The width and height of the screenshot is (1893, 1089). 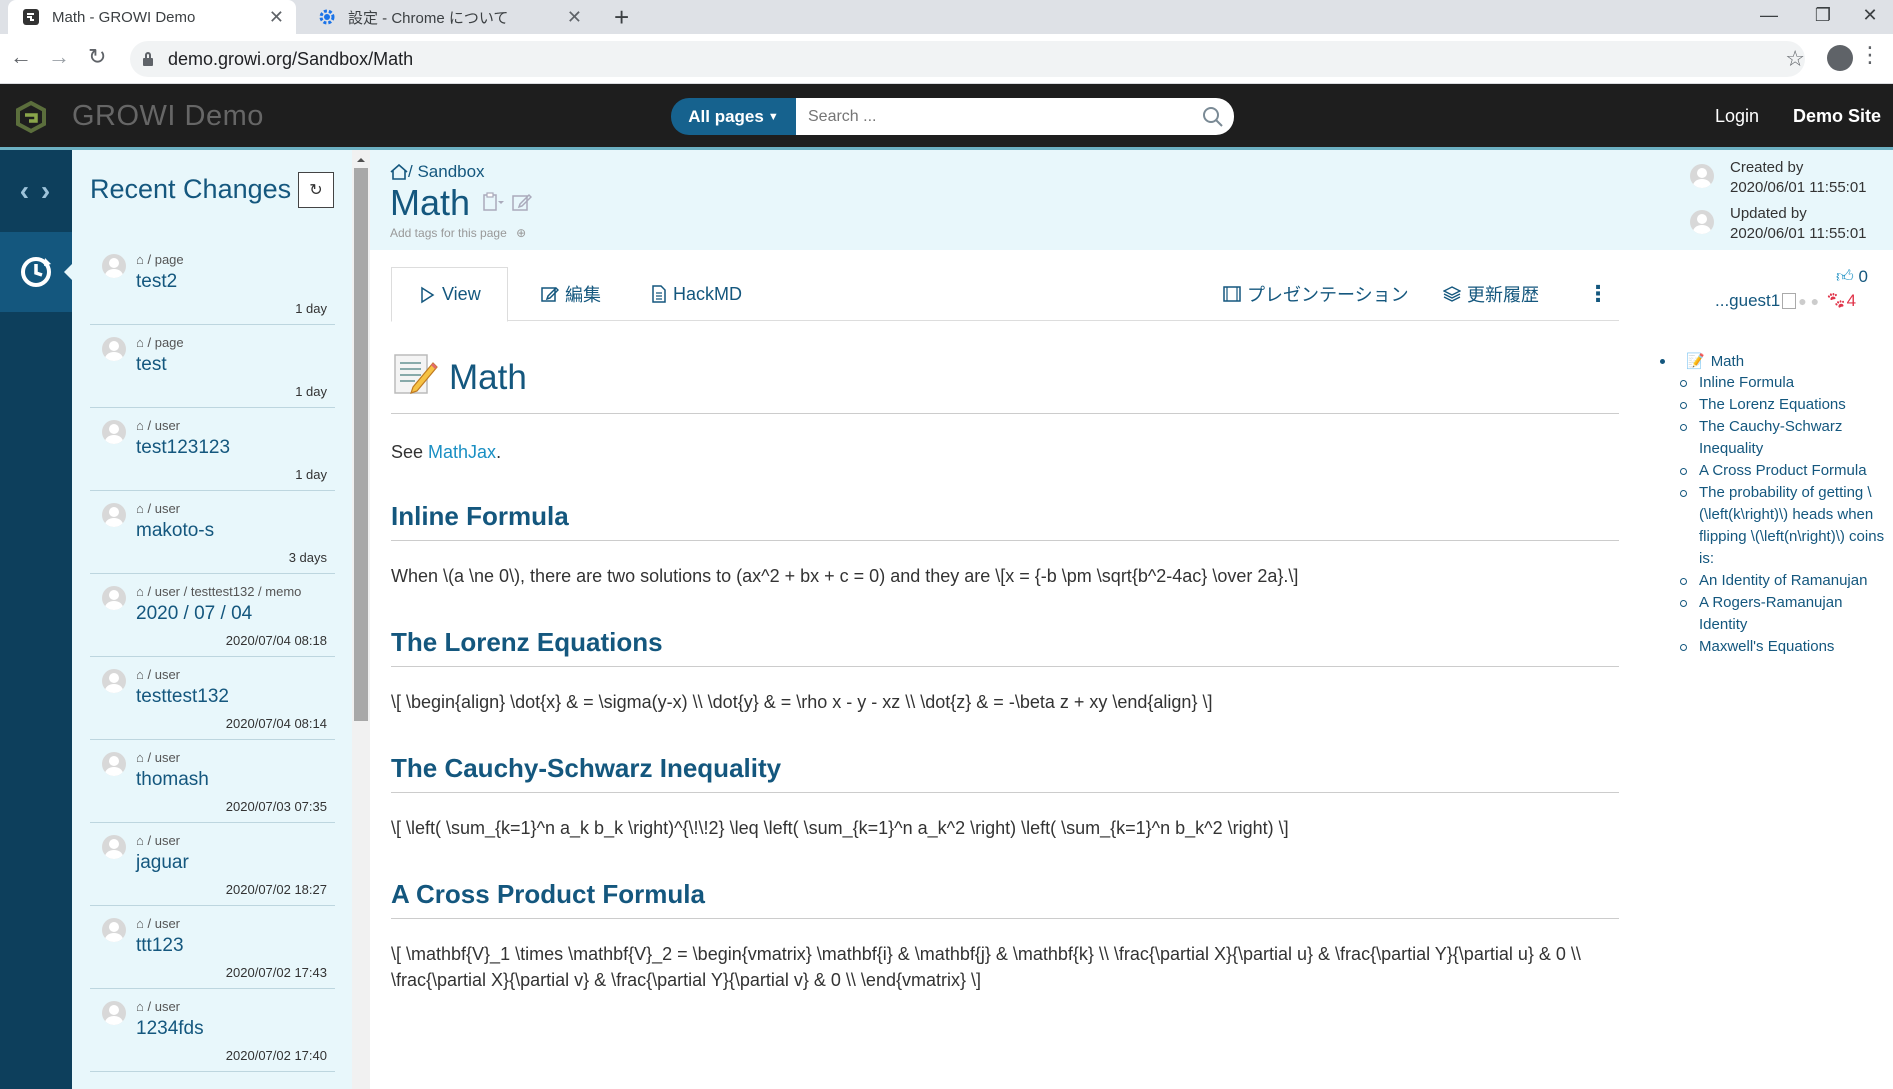 I want to click on url-field: demo.growi.org/Sandbox/Math, so click(x=967, y=59).